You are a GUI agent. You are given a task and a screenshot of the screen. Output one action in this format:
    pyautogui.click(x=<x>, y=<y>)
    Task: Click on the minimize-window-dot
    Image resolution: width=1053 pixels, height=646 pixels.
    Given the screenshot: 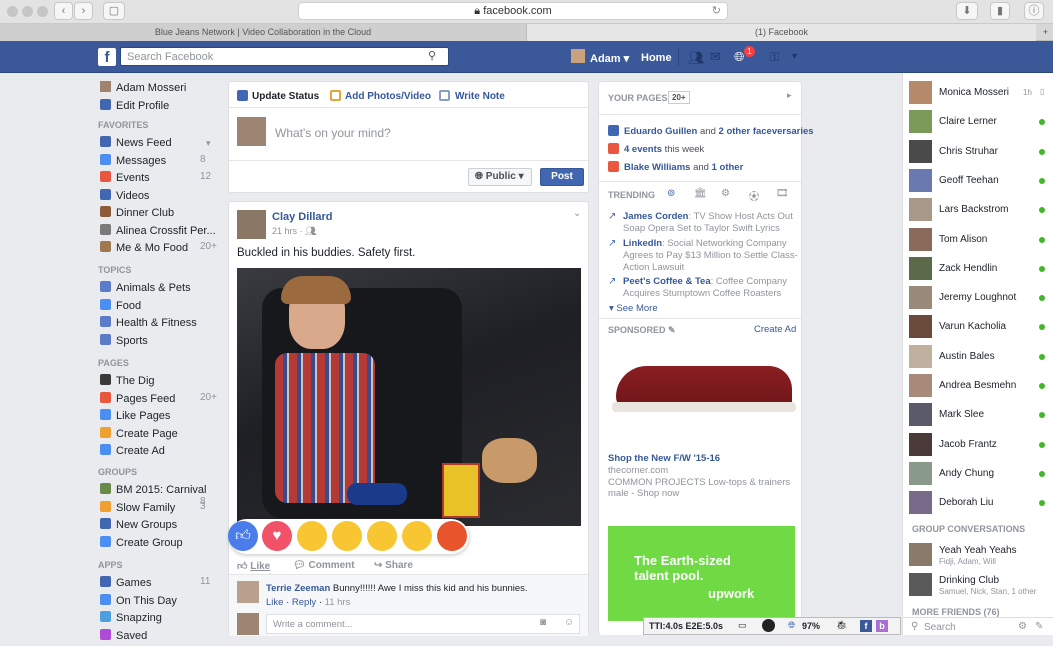 What is the action you would take?
    pyautogui.click(x=27, y=11)
    